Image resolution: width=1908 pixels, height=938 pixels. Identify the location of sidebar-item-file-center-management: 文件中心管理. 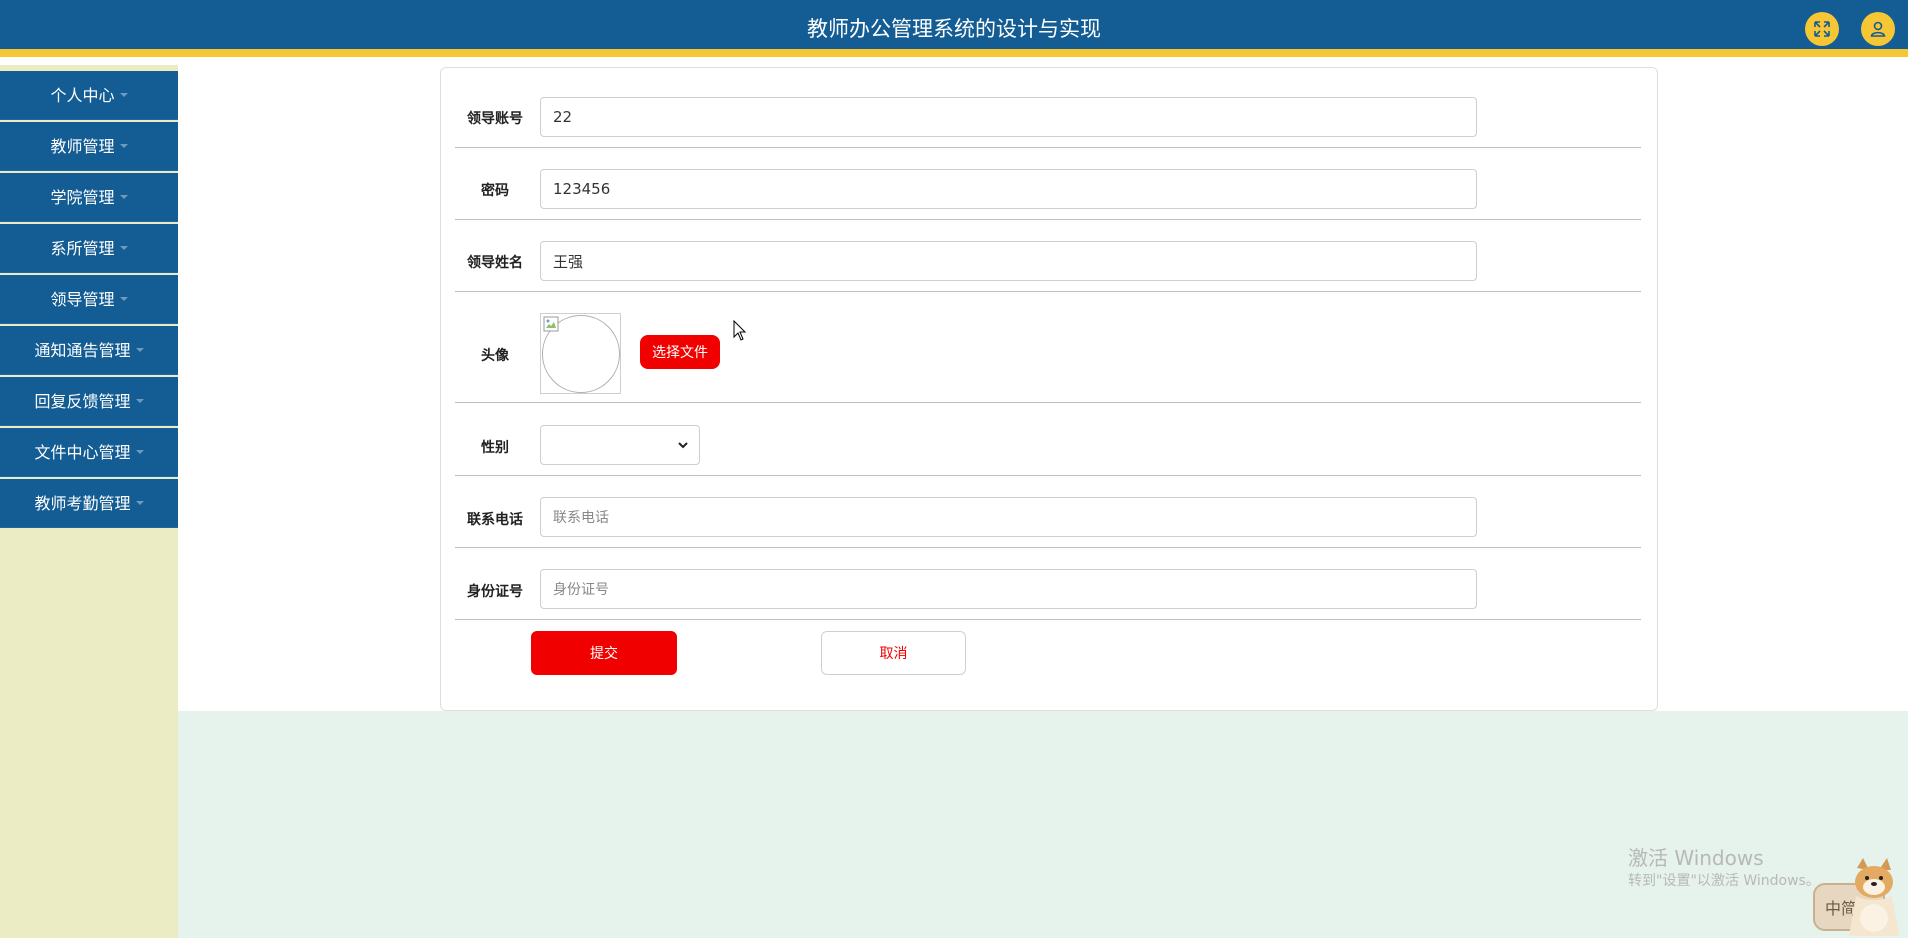
(89, 452).